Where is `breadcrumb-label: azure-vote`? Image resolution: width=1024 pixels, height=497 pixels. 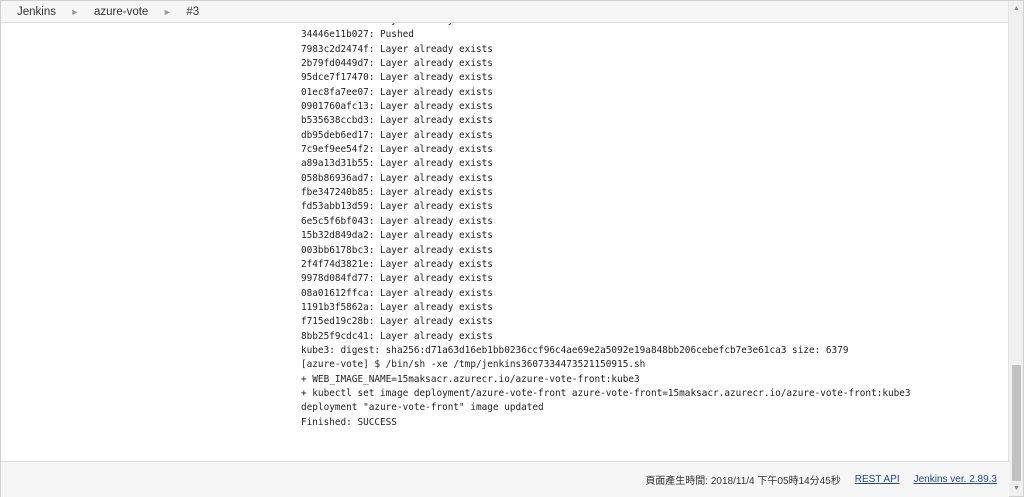
breadcrumb-label: azure-vote is located at coordinates (121, 11).